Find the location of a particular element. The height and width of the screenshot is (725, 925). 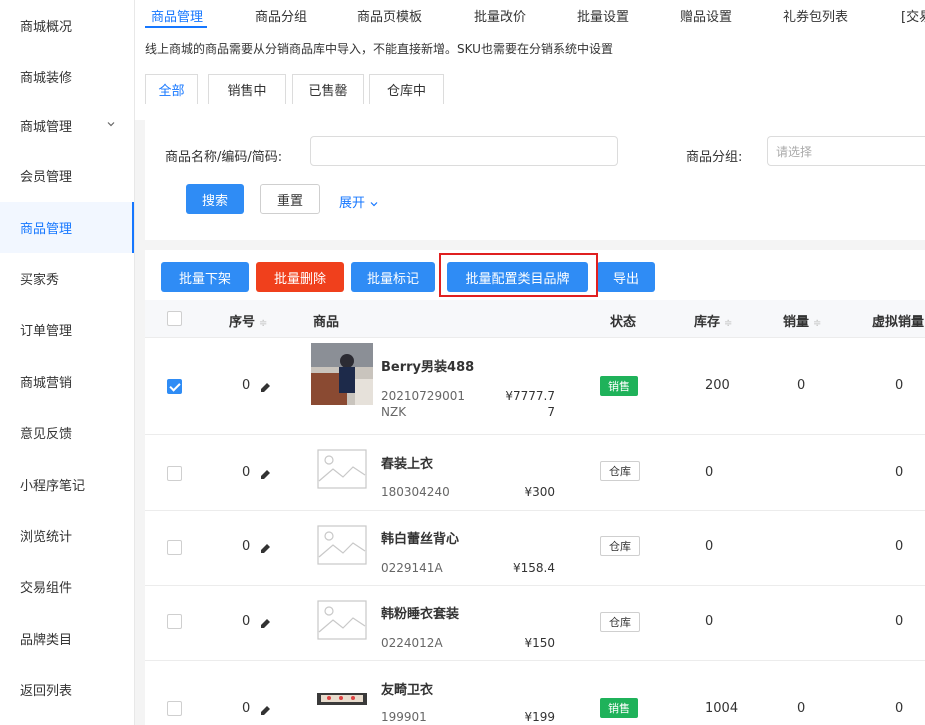

sidebar-item-marketing: 商城营销 is located at coordinates (67, 381).